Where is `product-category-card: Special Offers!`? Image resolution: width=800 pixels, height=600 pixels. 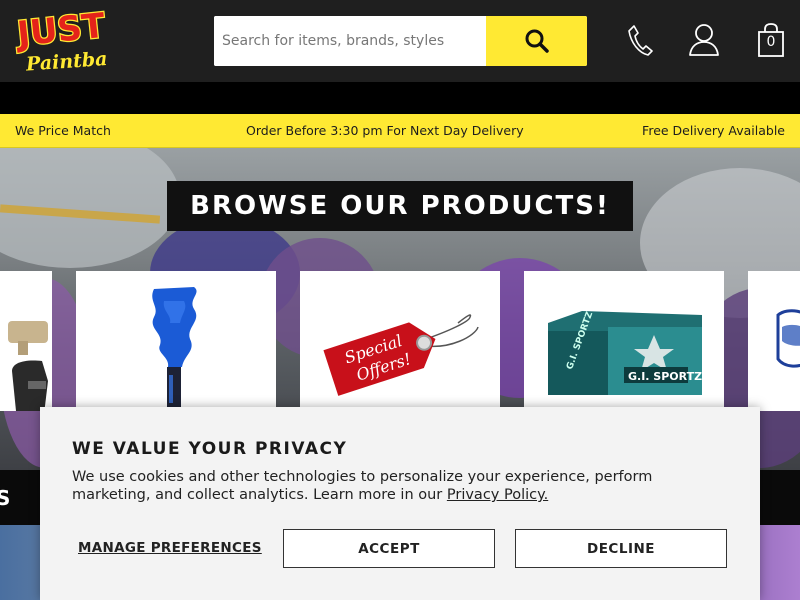
product-category-card: Special Offers! is located at coordinates (400, 341).